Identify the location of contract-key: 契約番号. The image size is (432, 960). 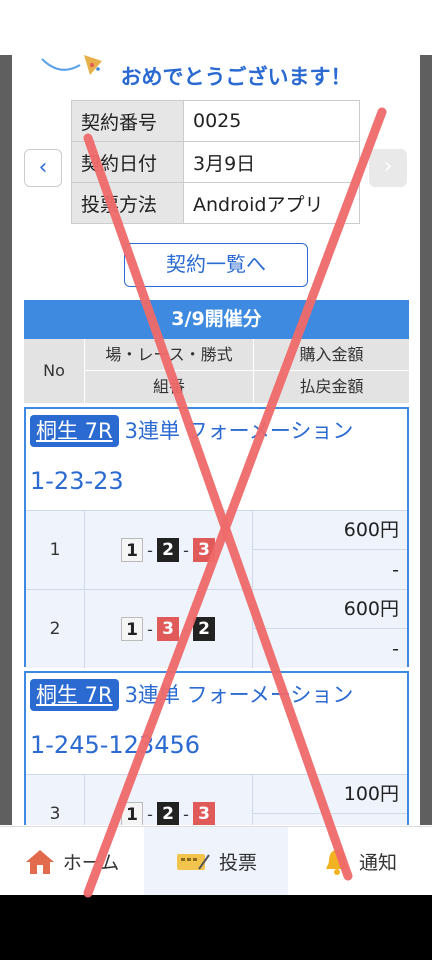
(127, 121).